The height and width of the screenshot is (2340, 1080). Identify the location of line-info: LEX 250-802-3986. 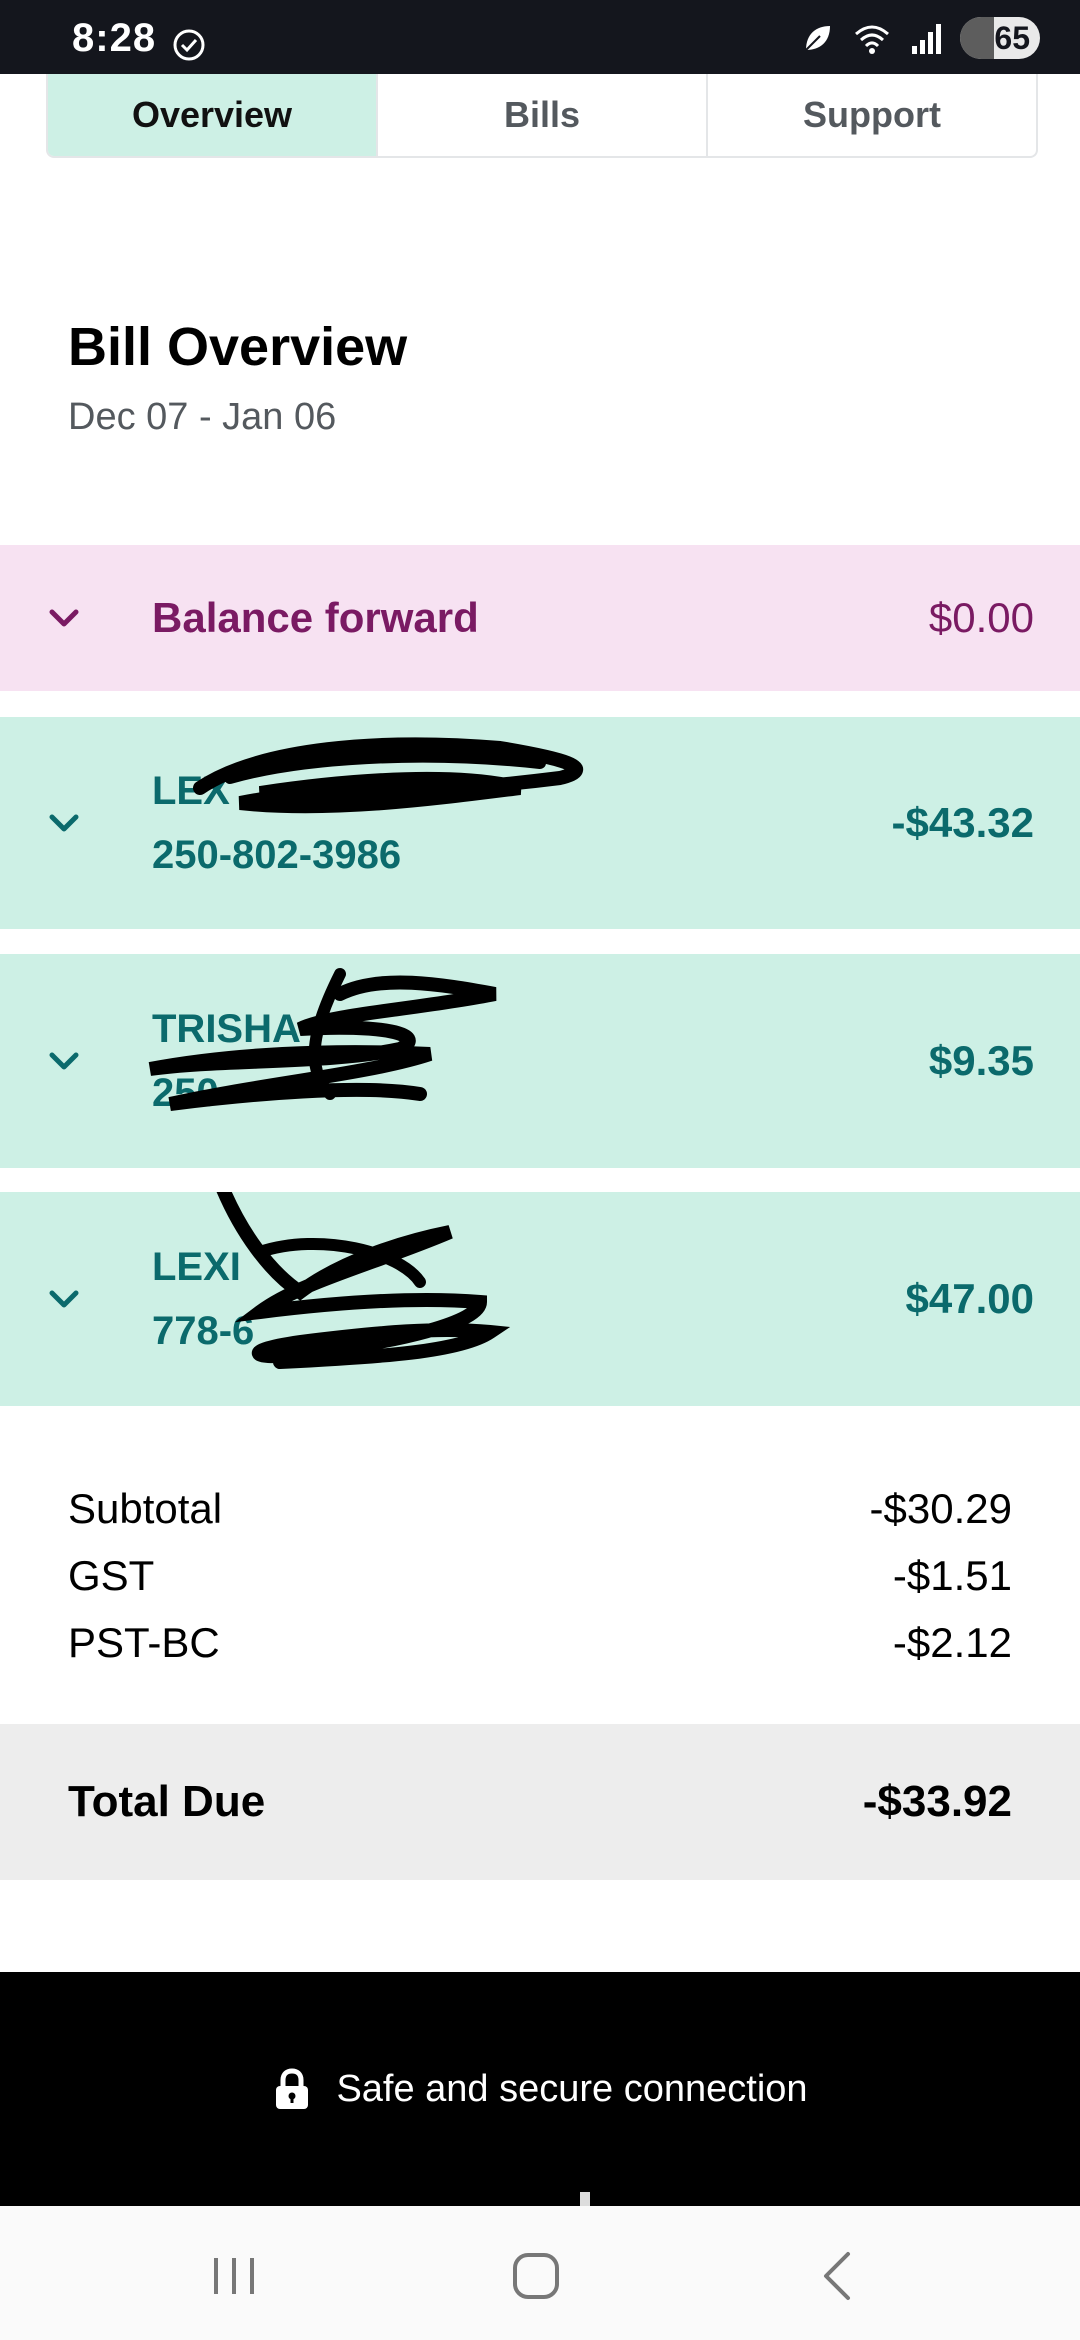
(276, 823).